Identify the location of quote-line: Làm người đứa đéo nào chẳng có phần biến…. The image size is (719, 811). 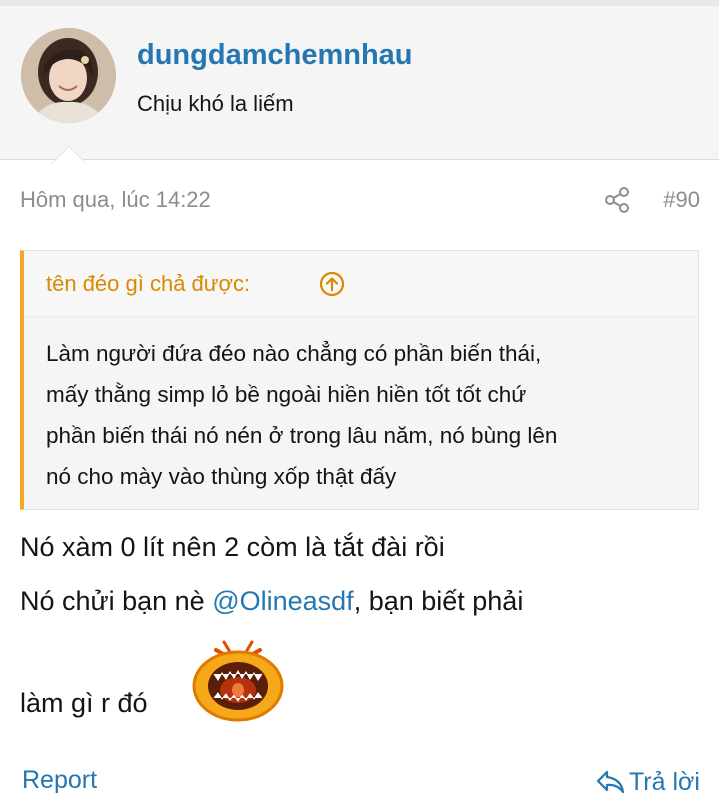
(294, 353).